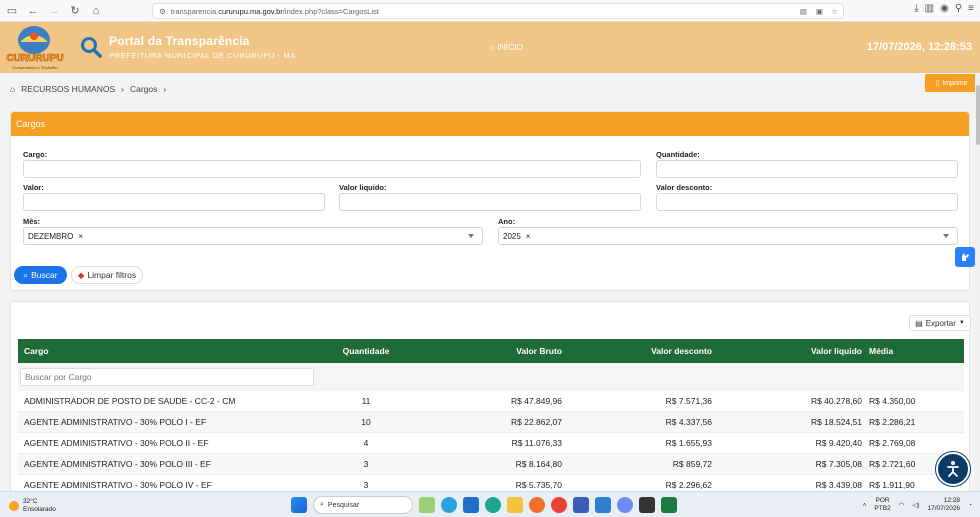 This screenshot has width=980, height=517. What do you see at coordinates (807, 169) in the screenshot?
I see `quantidade-input` at bounding box center [807, 169].